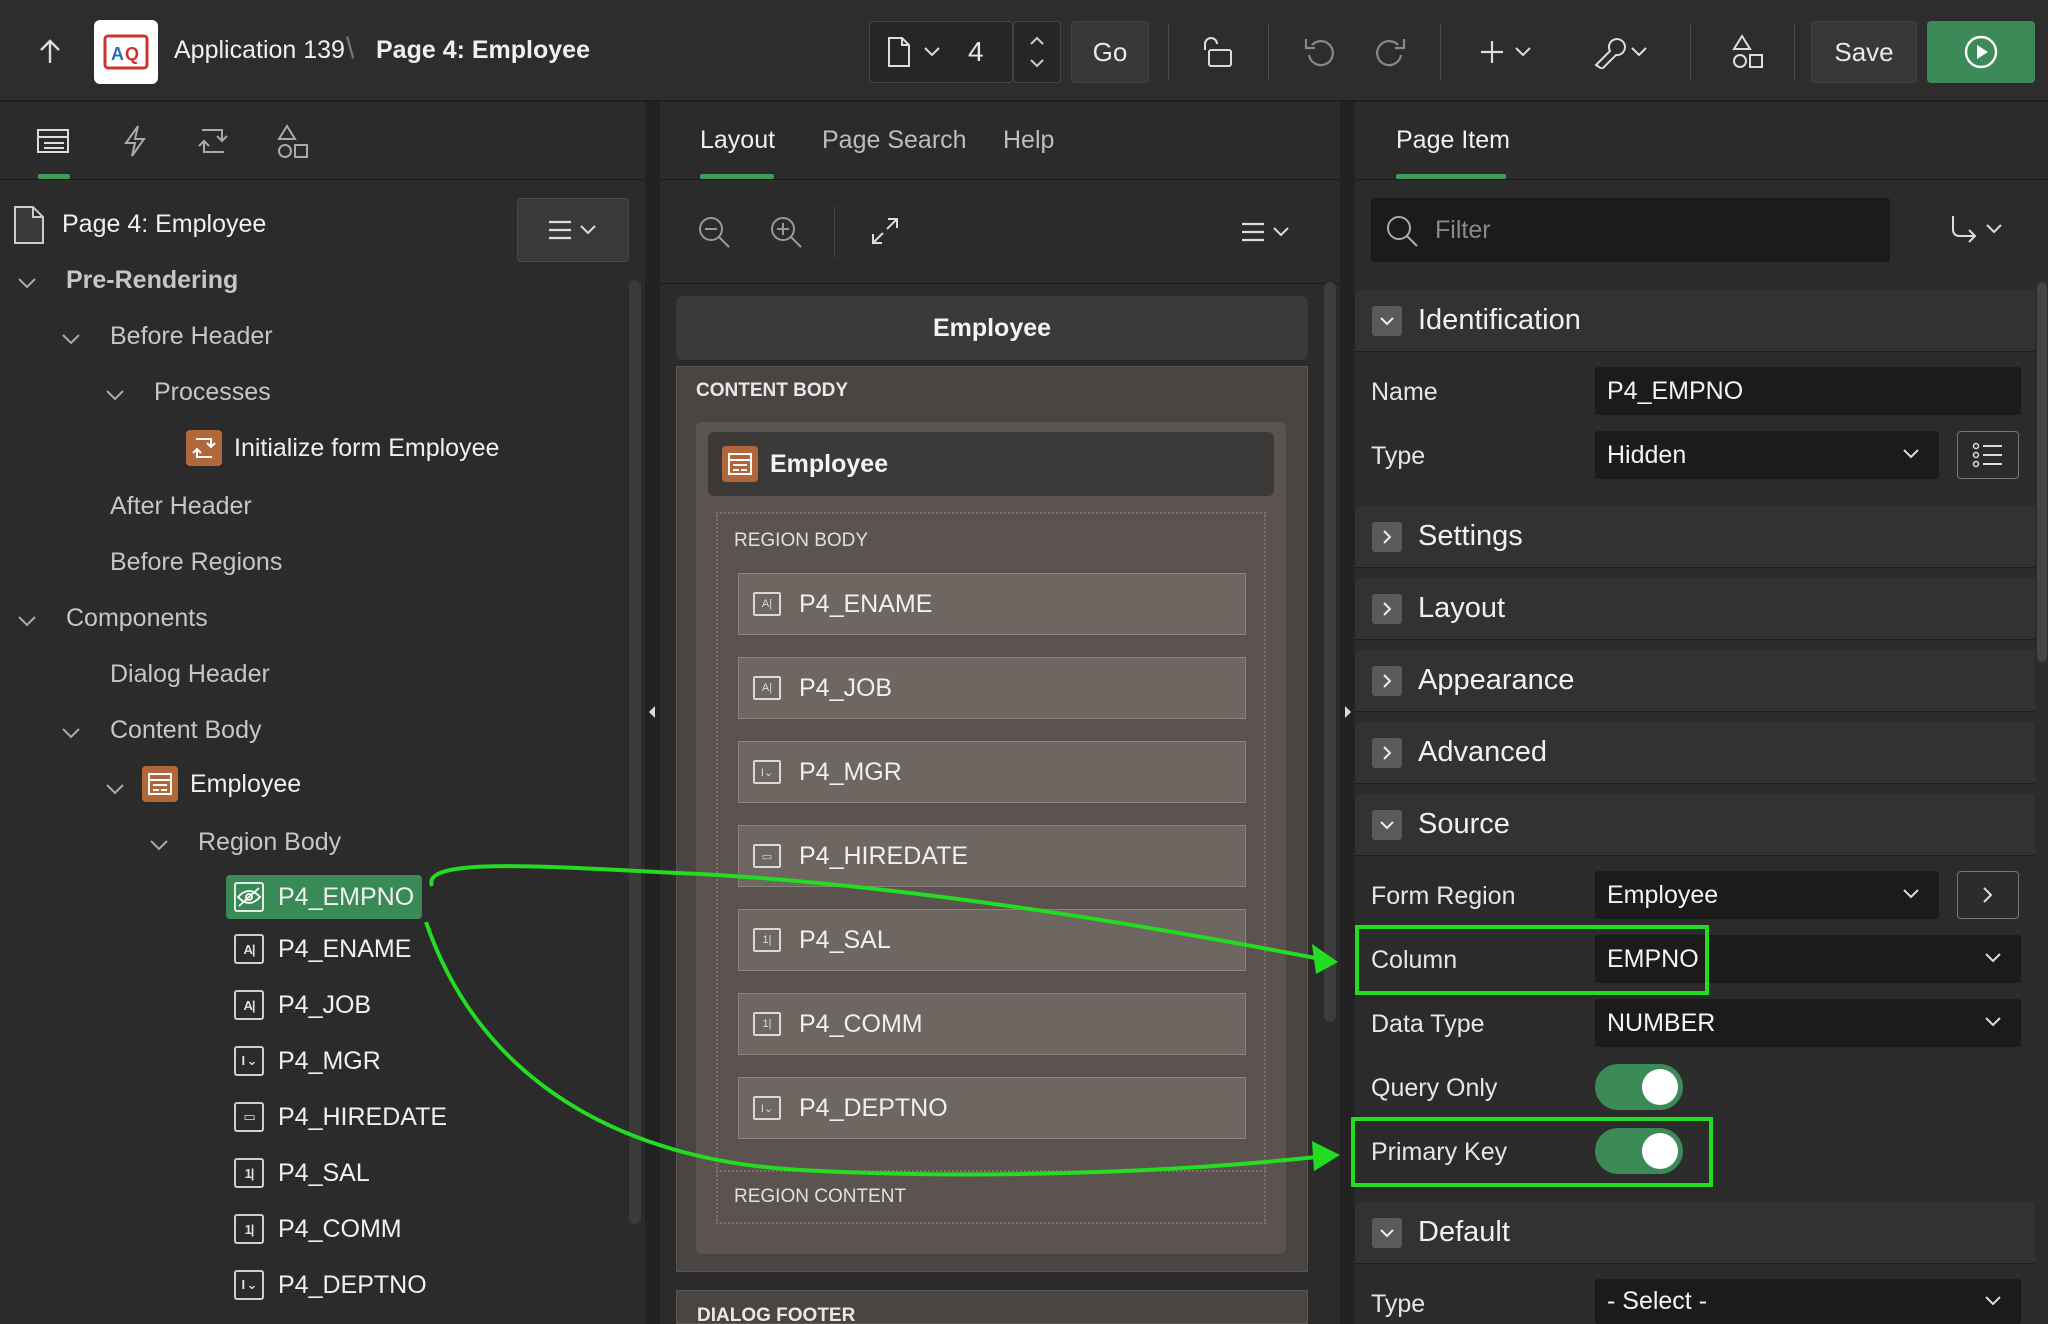  What do you see at coordinates (1767, 455) in the screenshot?
I see `type-select: Hidden` at bounding box center [1767, 455].